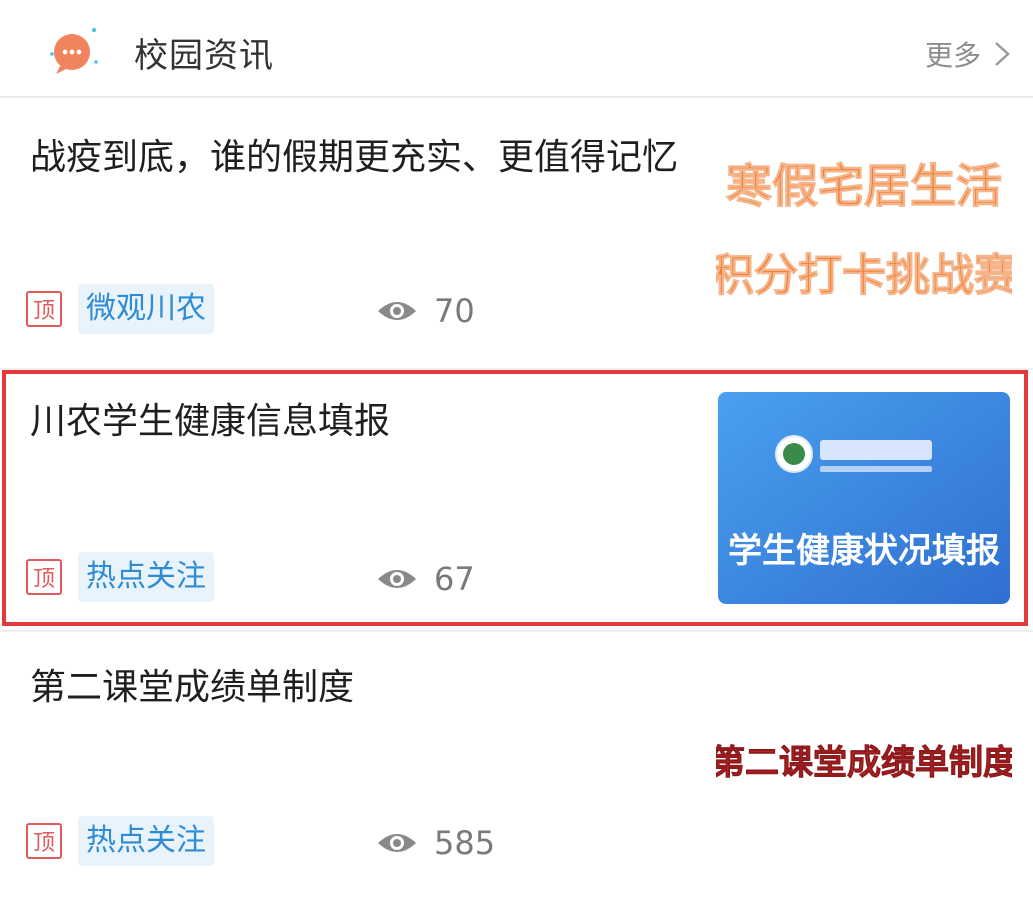 This screenshot has height=899, width=1033. Describe the element at coordinates (425, 311) in the screenshot. I see `view-count: 70` at that location.